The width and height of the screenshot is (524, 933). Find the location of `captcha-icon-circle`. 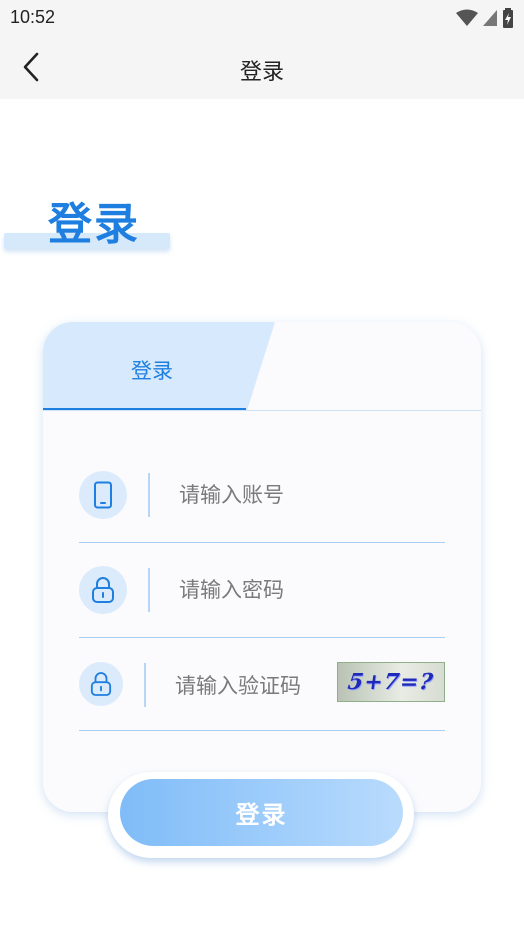

captcha-icon-circle is located at coordinates (101, 684).